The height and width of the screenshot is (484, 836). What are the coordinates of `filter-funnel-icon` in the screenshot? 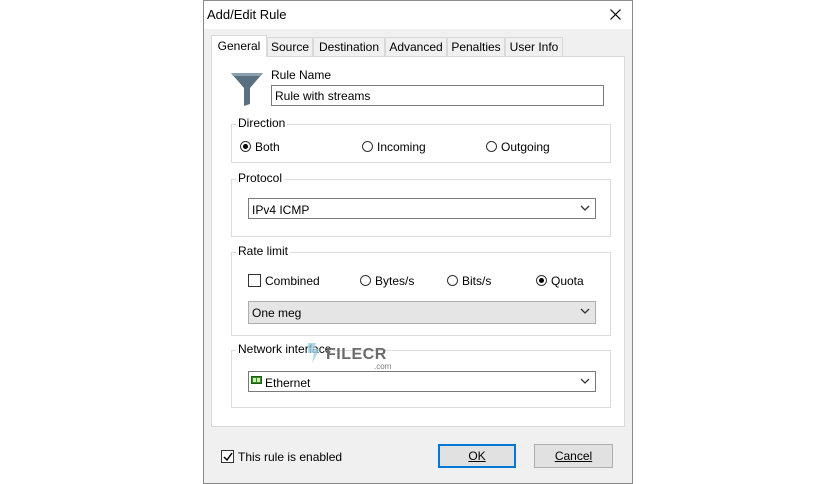 It's located at (247, 89).